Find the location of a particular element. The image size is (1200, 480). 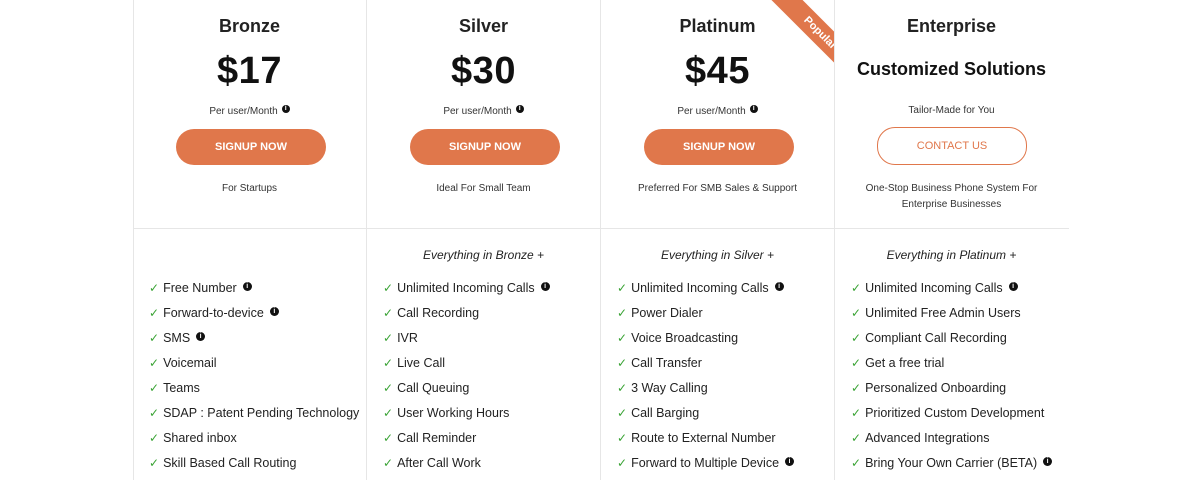

feature-item: ✓ IVR is located at coordinates (466, 343).